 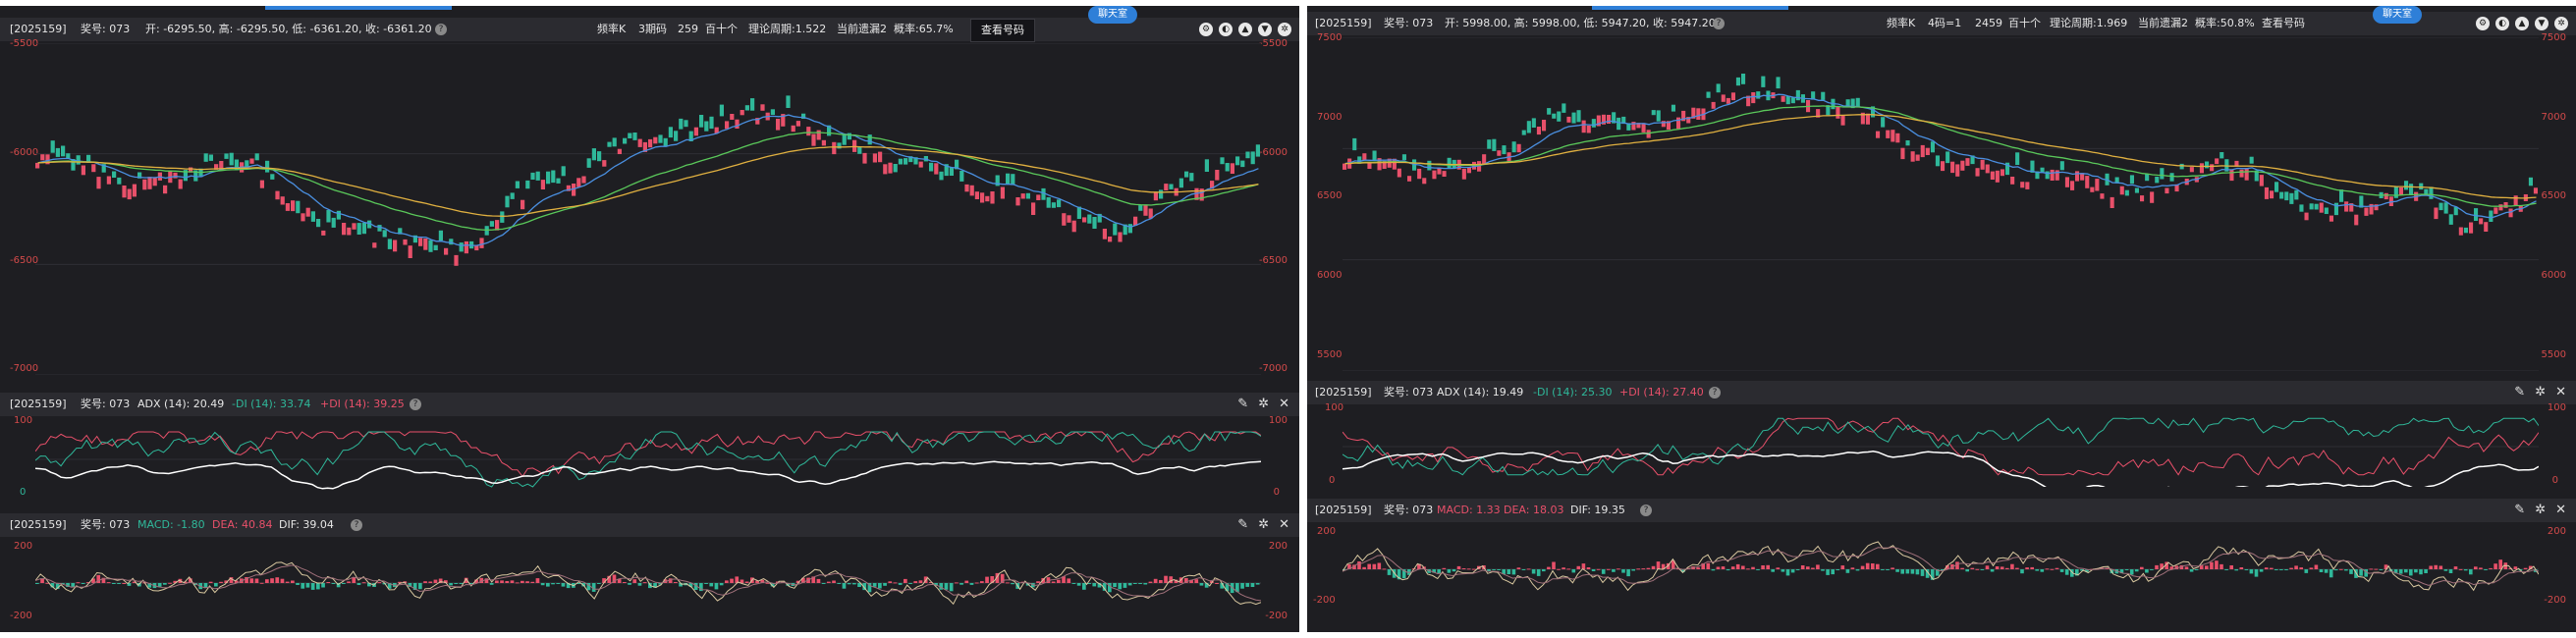 What do you see at coordinates (2024, 23) in the screenshot?
I see `info-positions: 百十个` at bounding box center [2024, 23].